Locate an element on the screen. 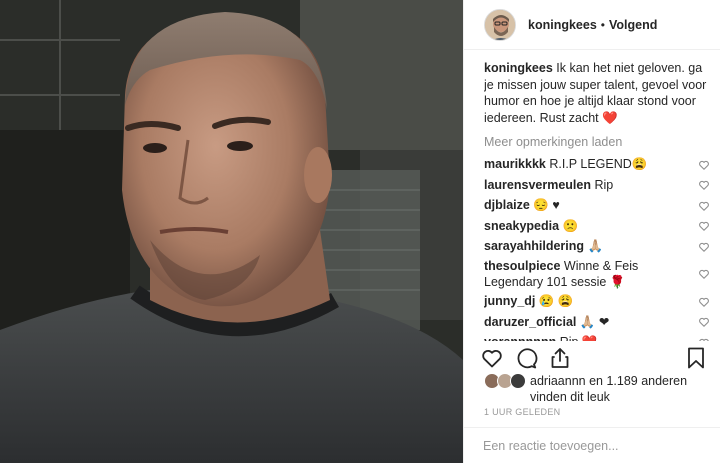 Image resolution: width=720 pixels, height=463 pixels. comment-row: sarayahhildering 🙏🏼 is located at coordinates (597, 246).